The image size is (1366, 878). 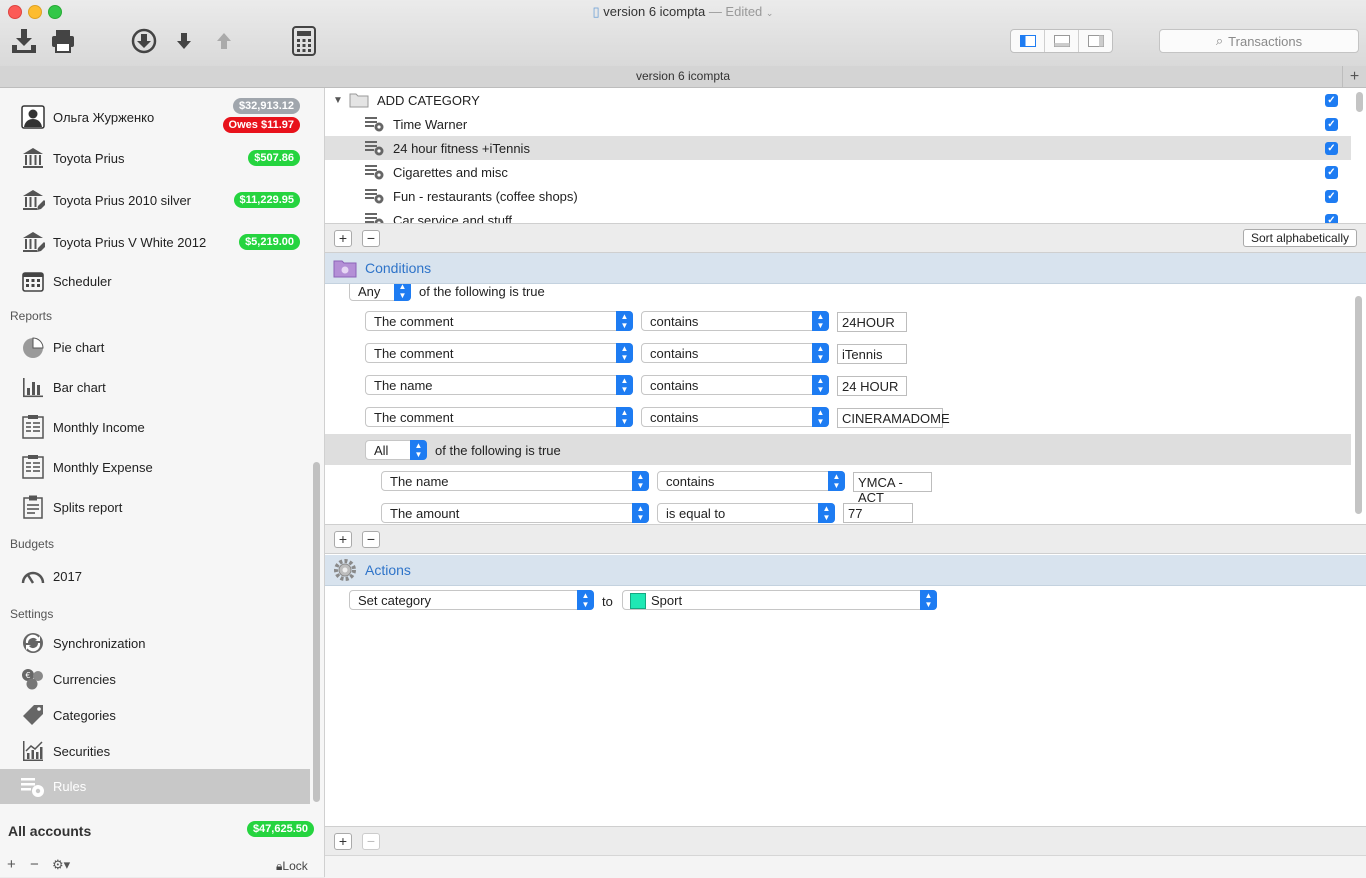 What do you see at coordinates (872, 354) in the screenshot?
I see `condition-value-field: iTennis` at bounding box center [872, 354].